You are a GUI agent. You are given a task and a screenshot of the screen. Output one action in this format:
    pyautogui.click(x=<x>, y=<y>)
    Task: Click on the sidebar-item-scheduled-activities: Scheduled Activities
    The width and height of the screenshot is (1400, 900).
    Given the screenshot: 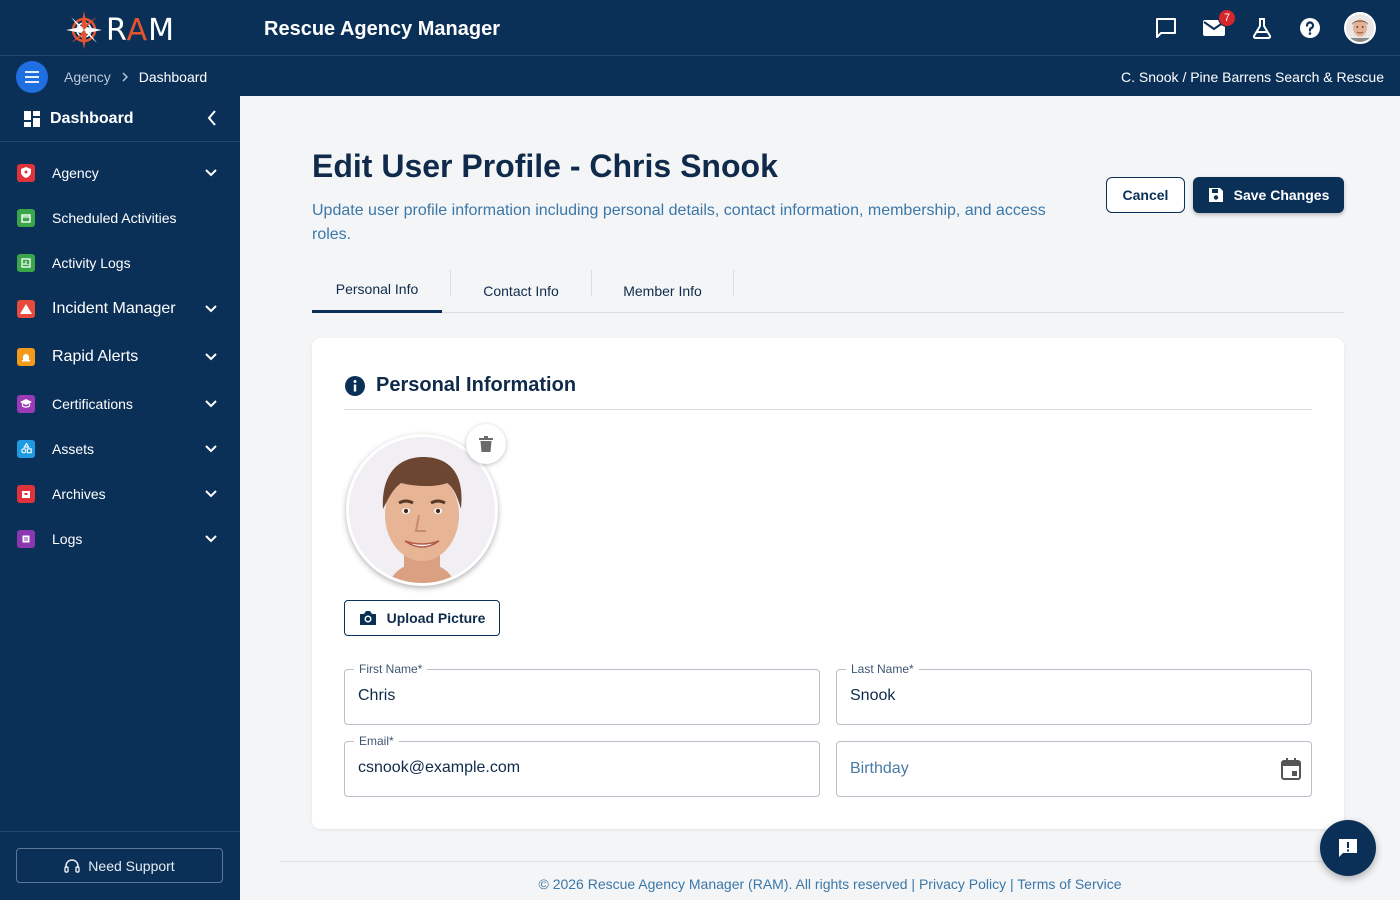 What is the action you would take?
    pyautogui.click(x=120, y=217)
    